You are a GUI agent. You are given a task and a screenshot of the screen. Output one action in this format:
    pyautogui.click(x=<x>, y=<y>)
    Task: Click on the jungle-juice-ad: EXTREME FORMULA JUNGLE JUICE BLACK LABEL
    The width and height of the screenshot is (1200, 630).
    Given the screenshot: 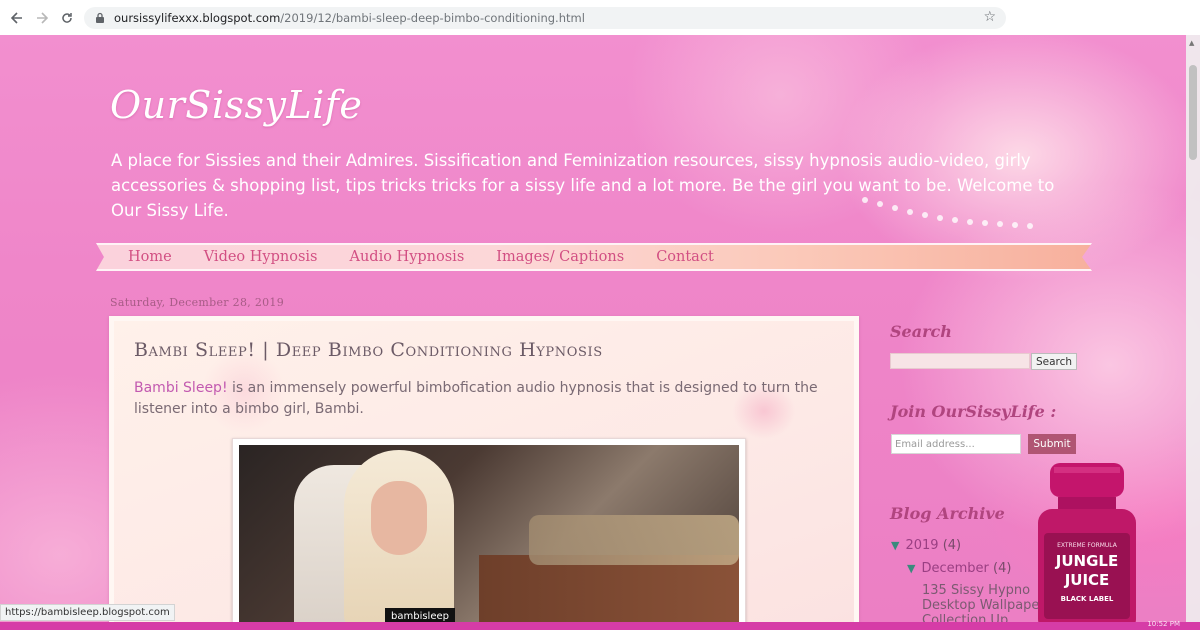 What is the action you would take?
    pyautogui.click(x=1087, y=542)
    